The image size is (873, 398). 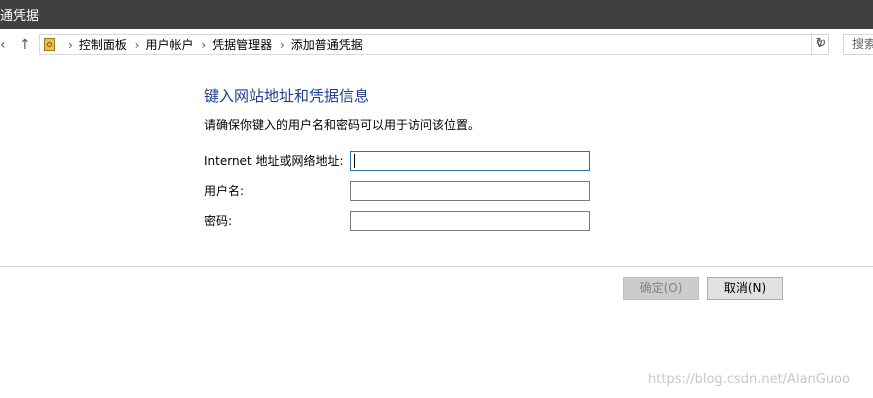 I want to click on password-field, so click(x=470, y=221).